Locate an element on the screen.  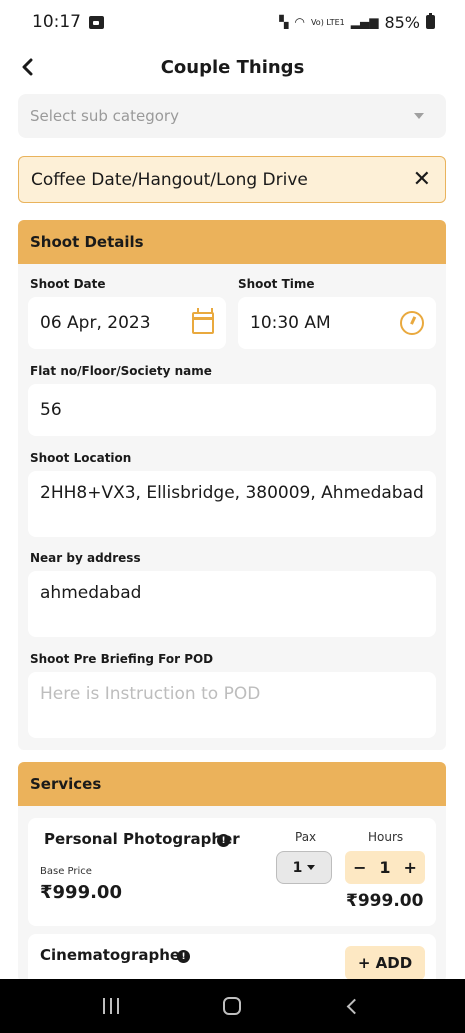
signal-icon: ▂▄▆ is located at coordinates (364, 22).